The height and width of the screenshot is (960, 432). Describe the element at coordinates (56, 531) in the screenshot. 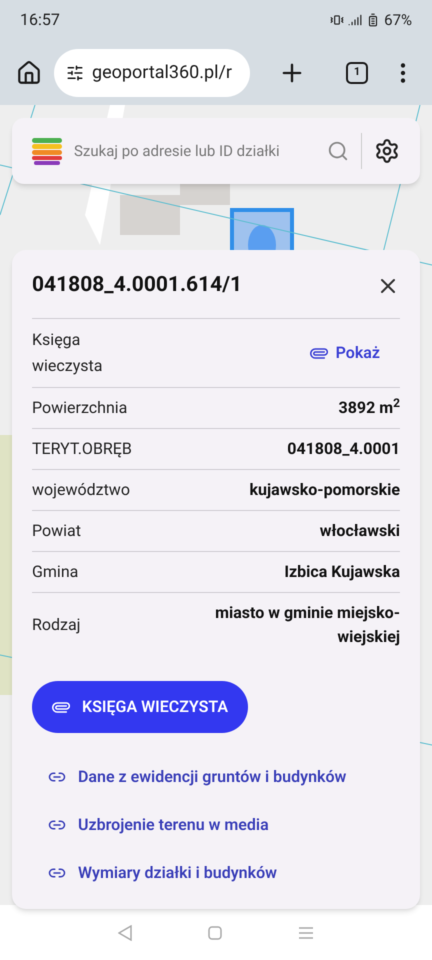

I see `row-label: Powiat` at that location.